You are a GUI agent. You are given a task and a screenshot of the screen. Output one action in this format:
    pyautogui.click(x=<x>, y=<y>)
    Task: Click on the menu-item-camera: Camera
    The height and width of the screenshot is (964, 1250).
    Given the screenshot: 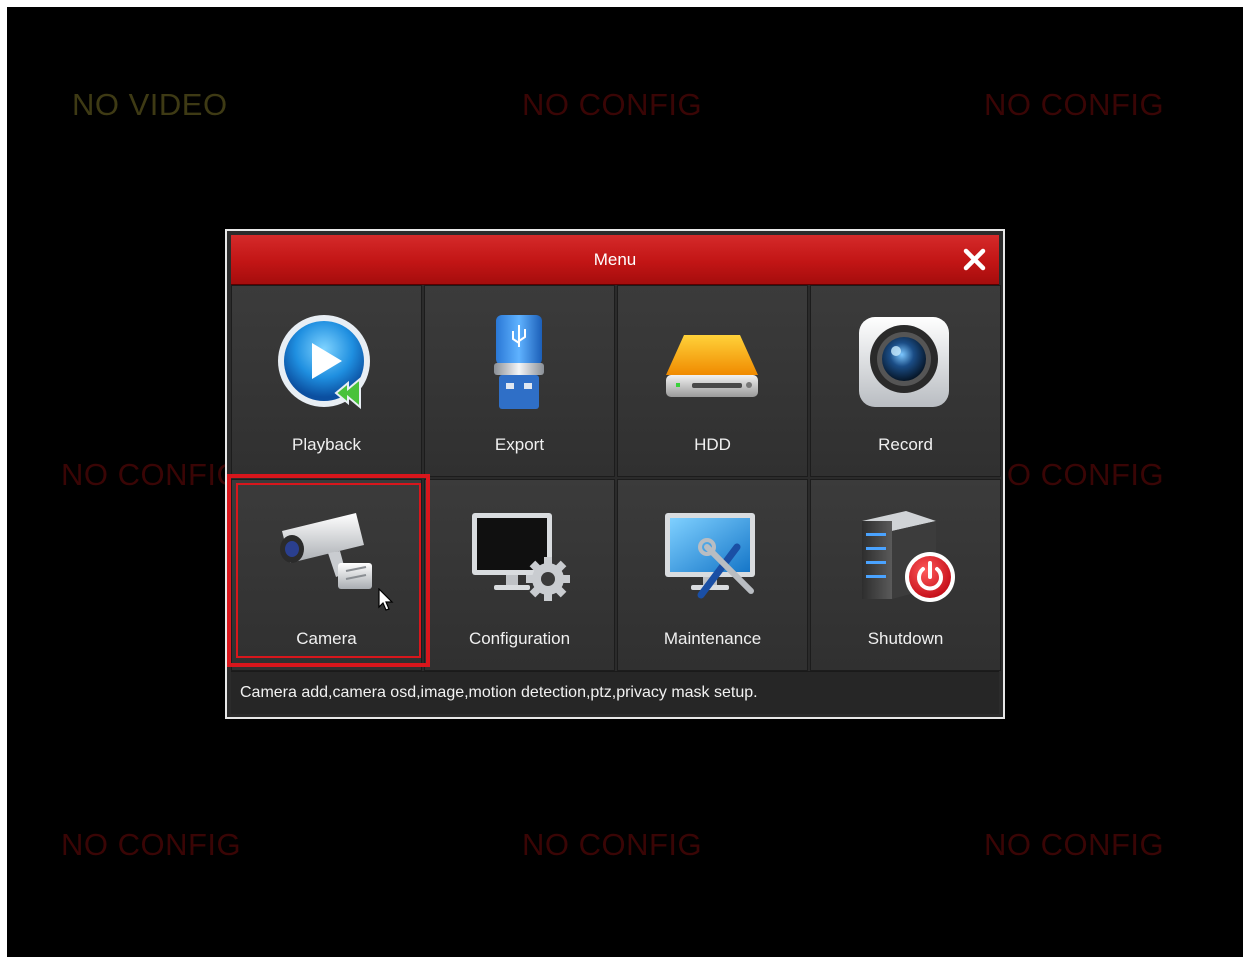 What is the action you would take?
    pyautogui.click(x=326, y=575)
    